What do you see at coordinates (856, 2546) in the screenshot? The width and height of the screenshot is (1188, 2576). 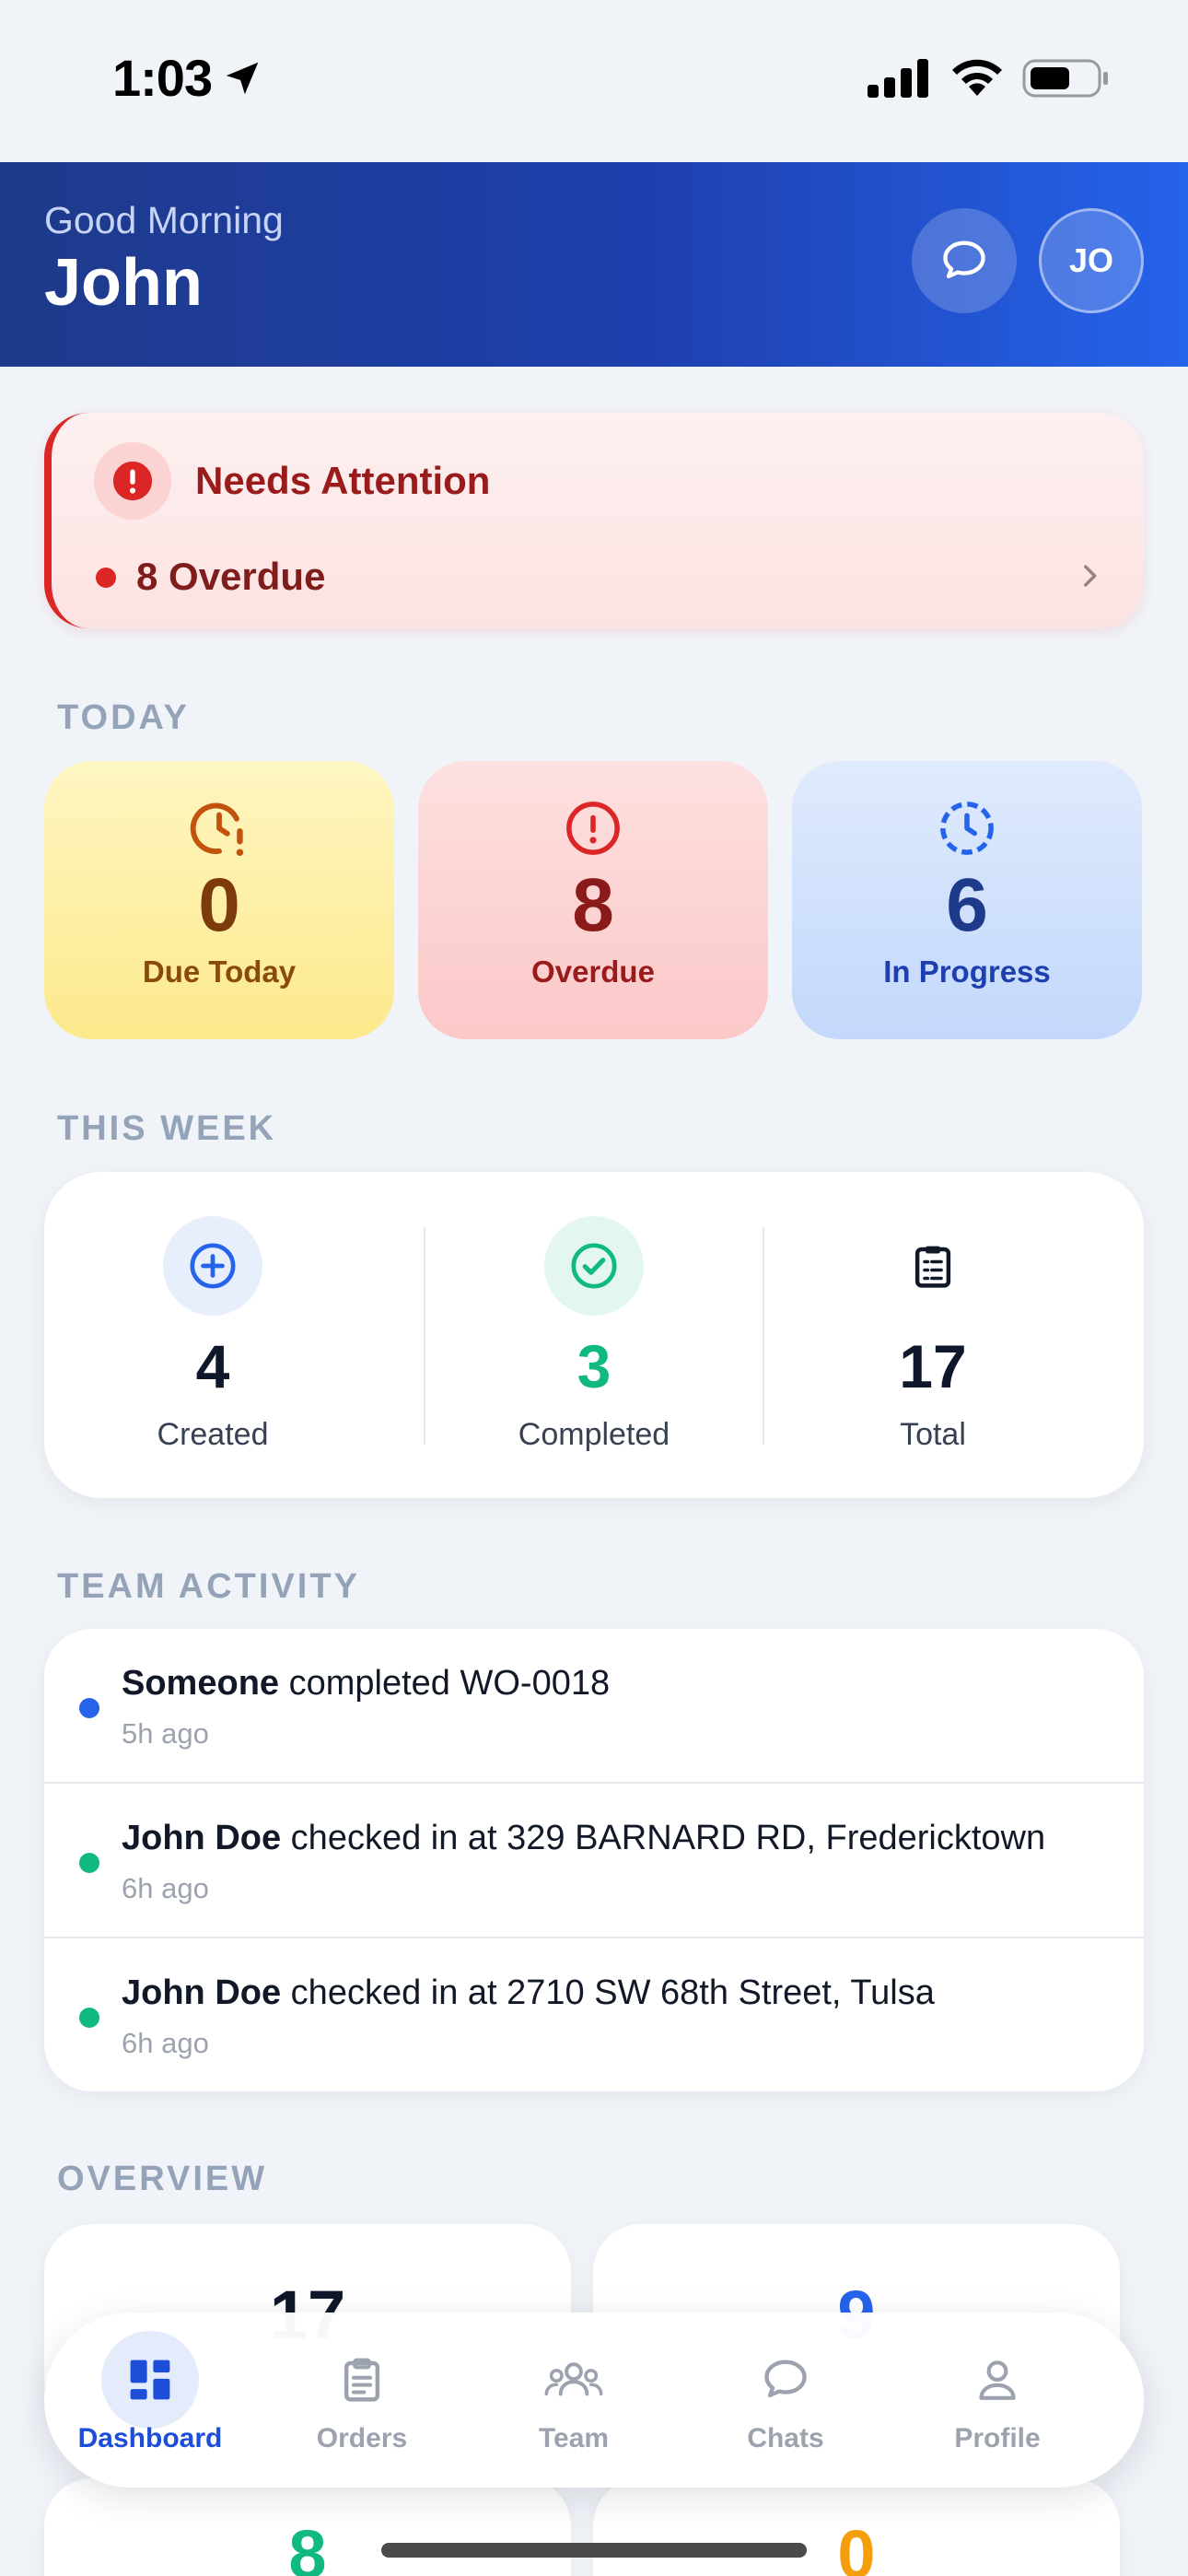 I see `overview-value: 0` at bounding box center [856, 2546].